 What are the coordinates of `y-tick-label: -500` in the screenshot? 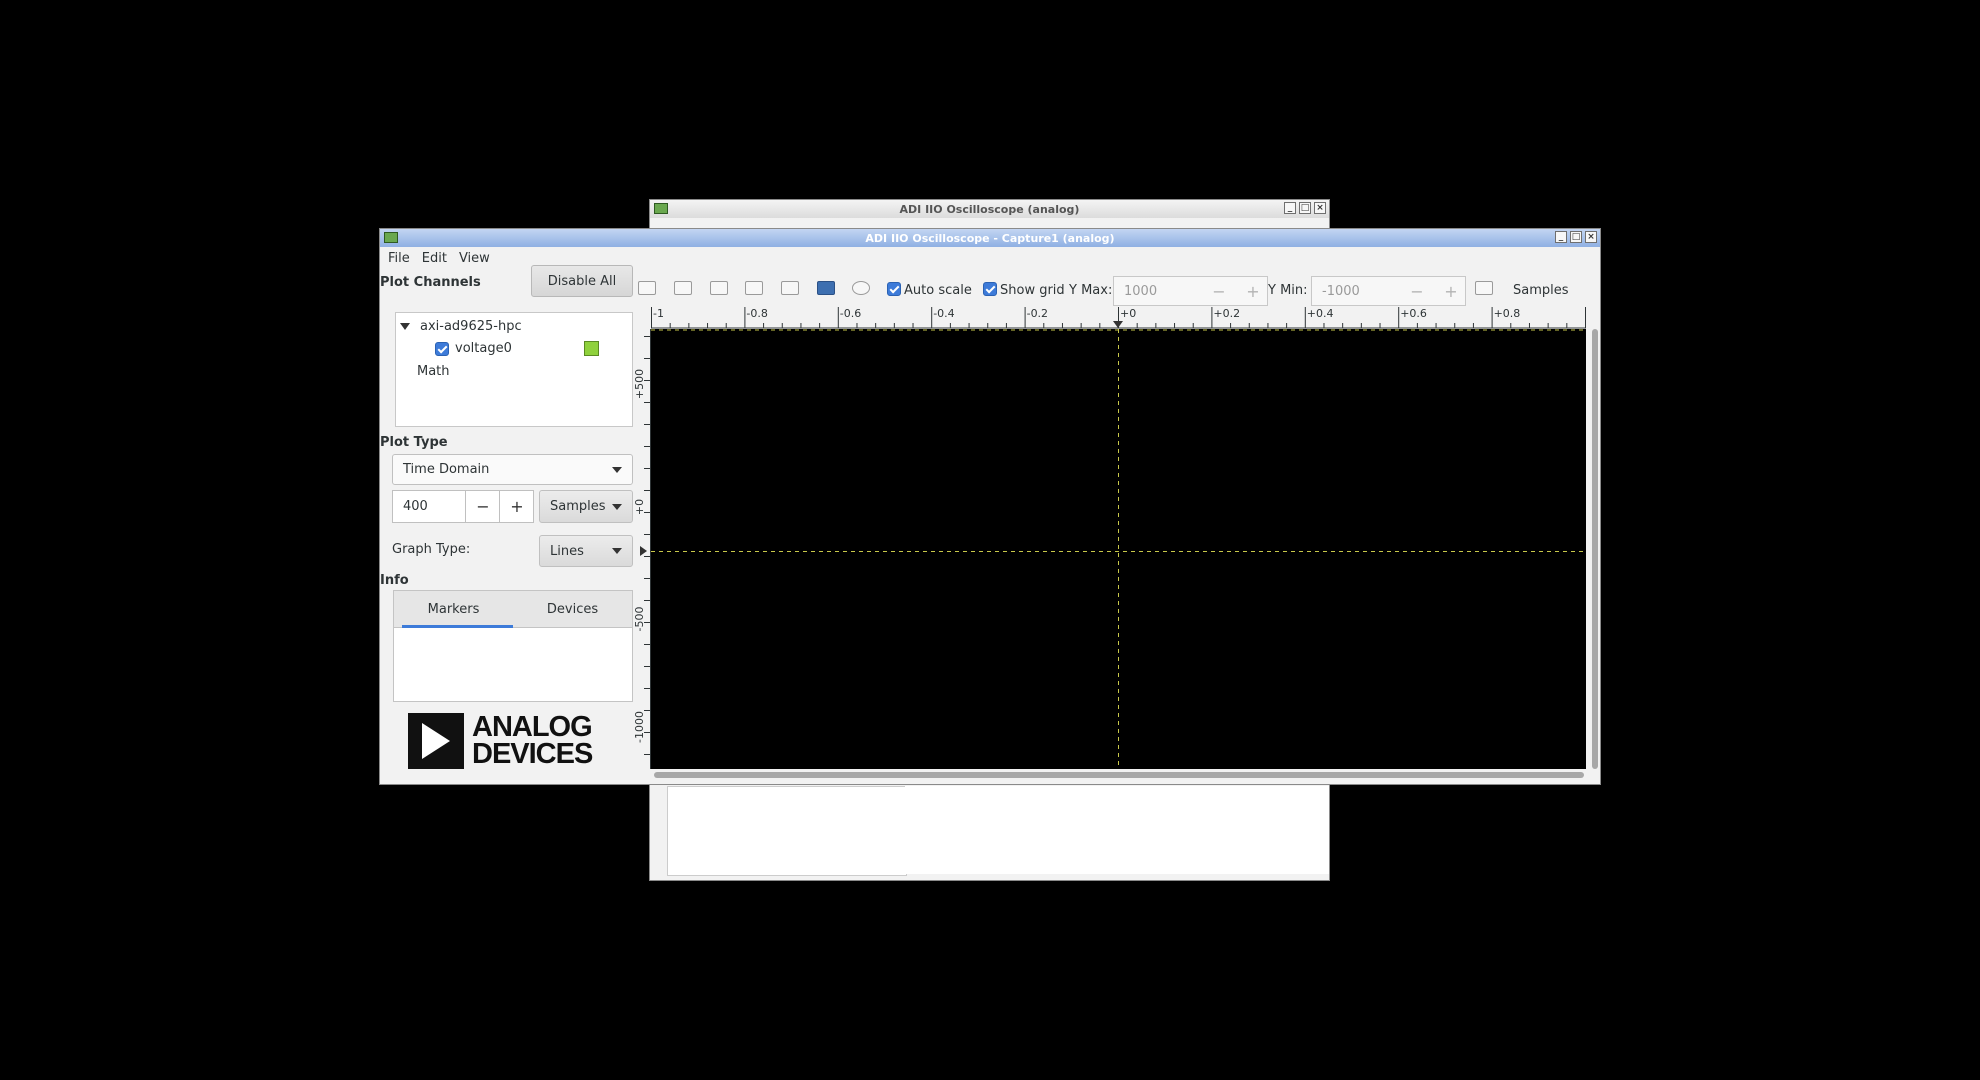 It's located at (639, 619).